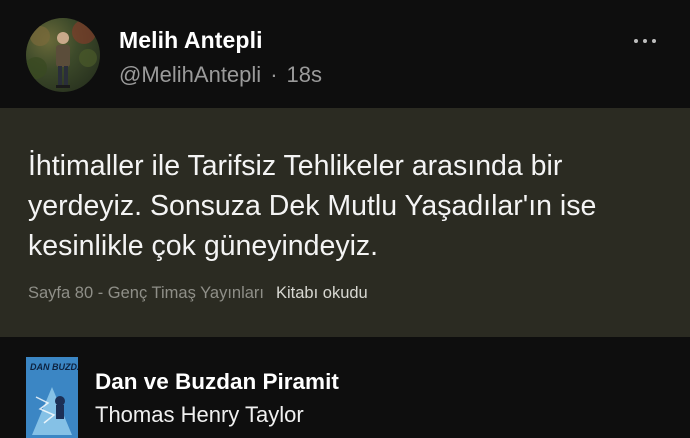 This screenshot has height=438, width=690. What do you see at coordinates (304, 74) in the screenshot?
I see `post-timestamp: 18s` at bounding box center [304, 74].